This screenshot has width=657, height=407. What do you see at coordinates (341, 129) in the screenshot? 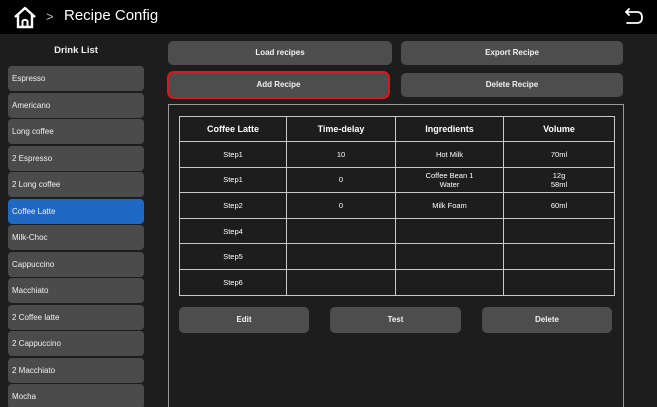
I see `column-header: Time-delay` at bounding box center [341, 129].